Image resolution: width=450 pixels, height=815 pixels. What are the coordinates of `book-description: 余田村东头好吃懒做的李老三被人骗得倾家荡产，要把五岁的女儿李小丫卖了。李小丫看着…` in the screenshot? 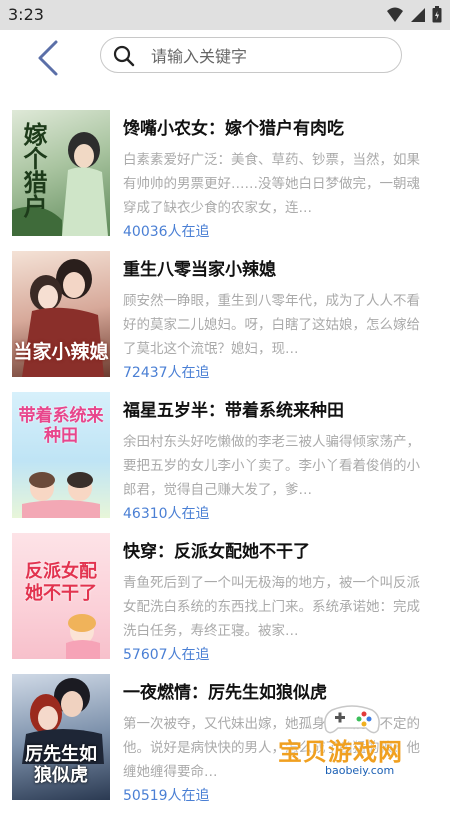 It's located at (271, 466).